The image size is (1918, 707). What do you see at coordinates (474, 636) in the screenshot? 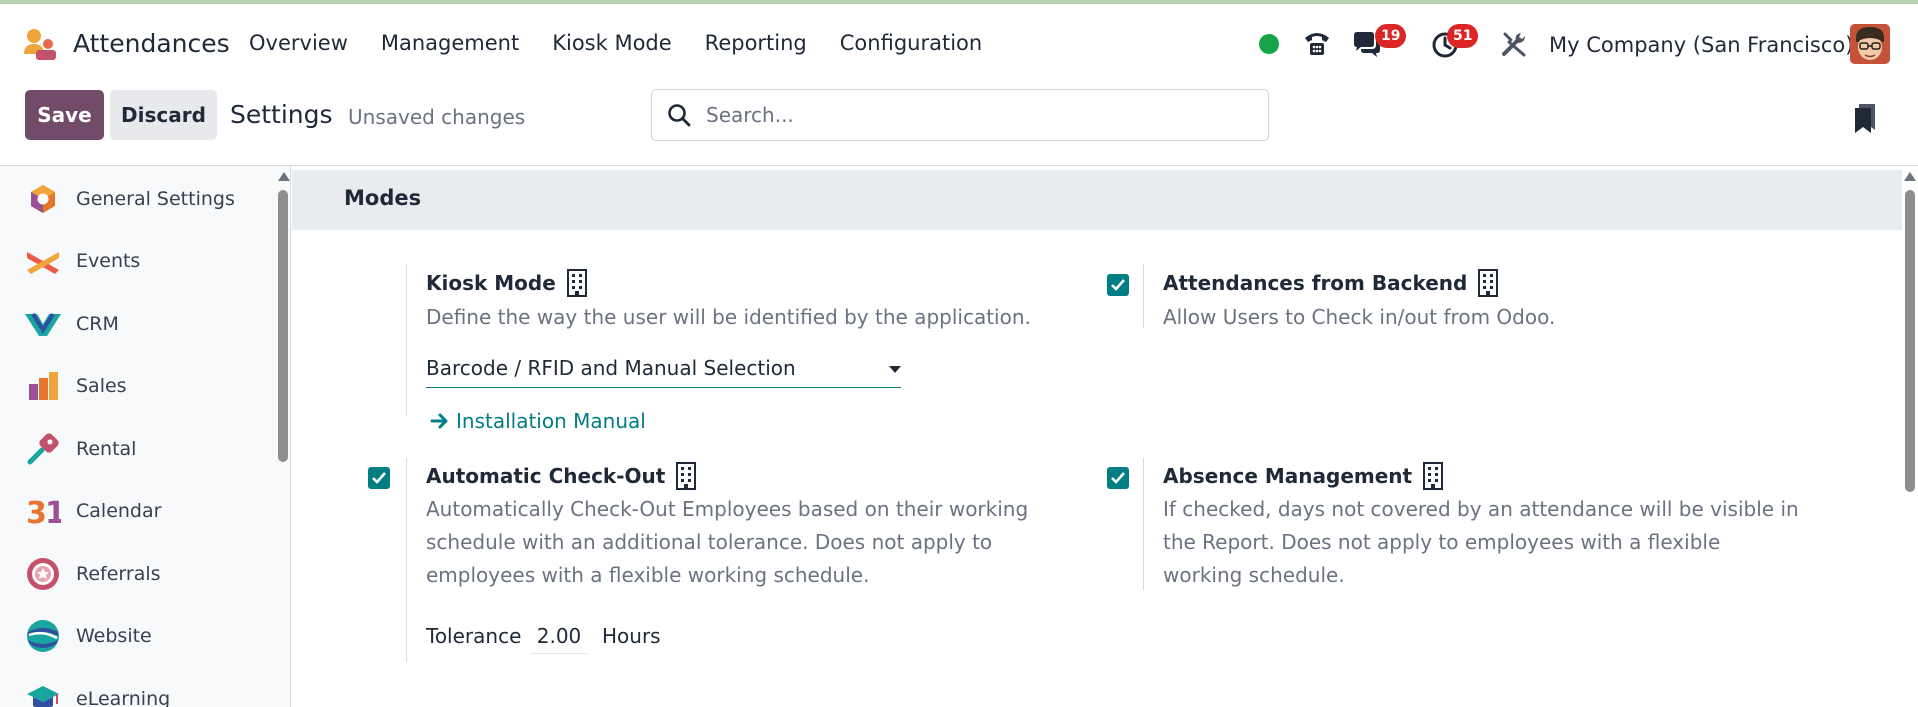
I see `tolerance-label: Tolerance` at bounding box center [474, 636].